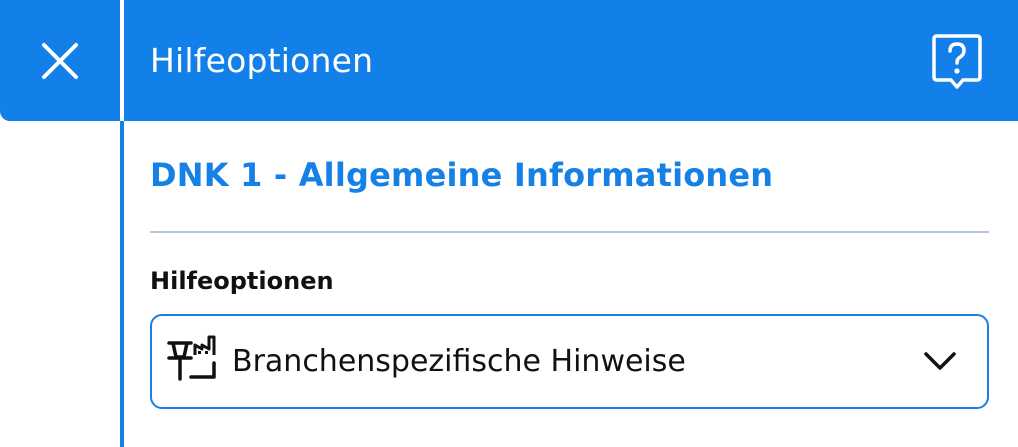 Image resolution: width=1018 pixels, height=447 pixels. I want to click on header-title: Hilfeoptionen, so click(262, 60).